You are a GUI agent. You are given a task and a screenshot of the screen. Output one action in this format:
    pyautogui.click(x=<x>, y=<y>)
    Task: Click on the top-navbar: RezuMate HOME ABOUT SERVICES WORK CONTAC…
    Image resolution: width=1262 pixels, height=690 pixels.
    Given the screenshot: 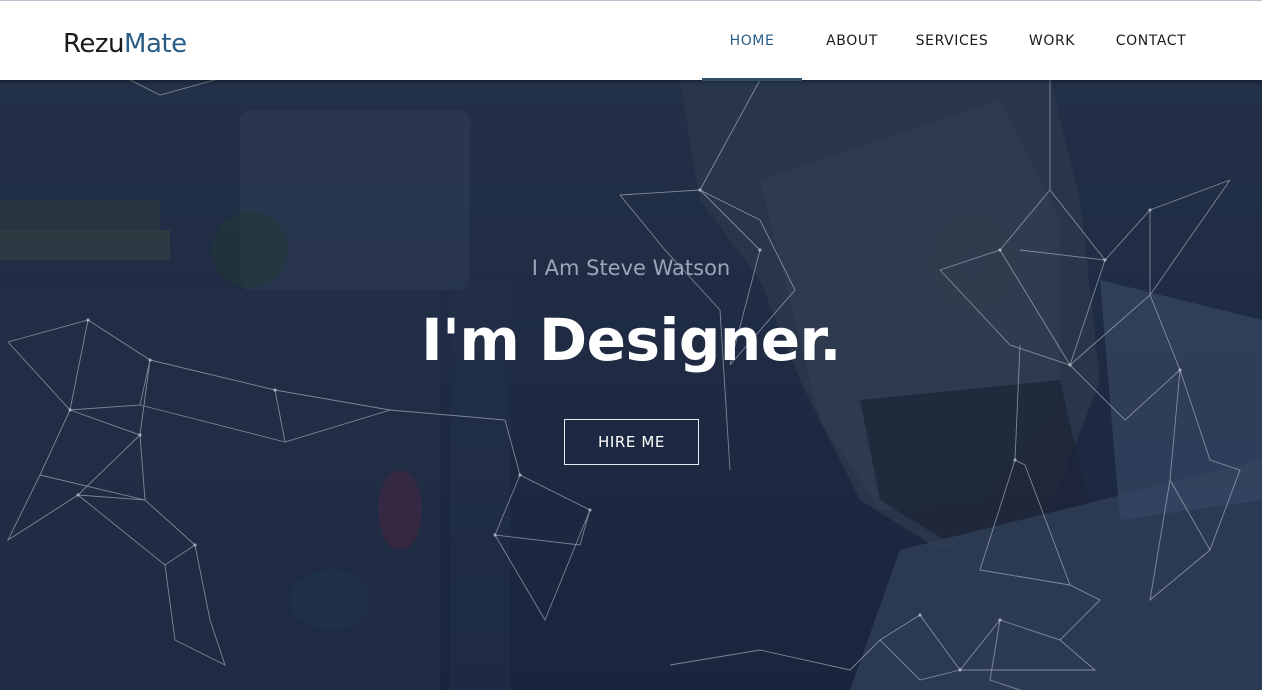 What is the action you would take?
    pyautogui.click(x=631, y=40)
    